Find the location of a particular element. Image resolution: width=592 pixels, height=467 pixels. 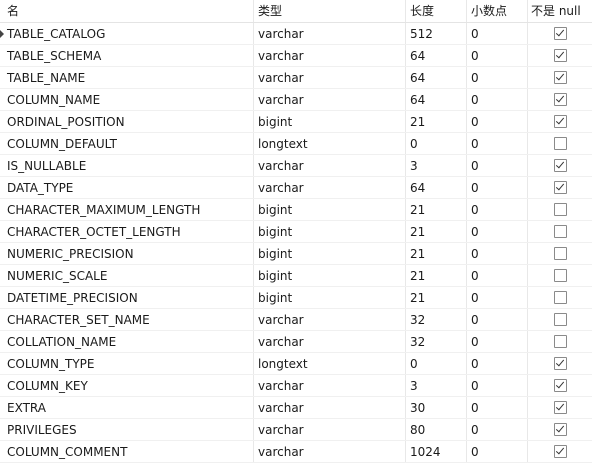

table-row: CHARACTER_MAXIMUM_LENGTH bigint 21 0 is located at coordinates (296, 210).